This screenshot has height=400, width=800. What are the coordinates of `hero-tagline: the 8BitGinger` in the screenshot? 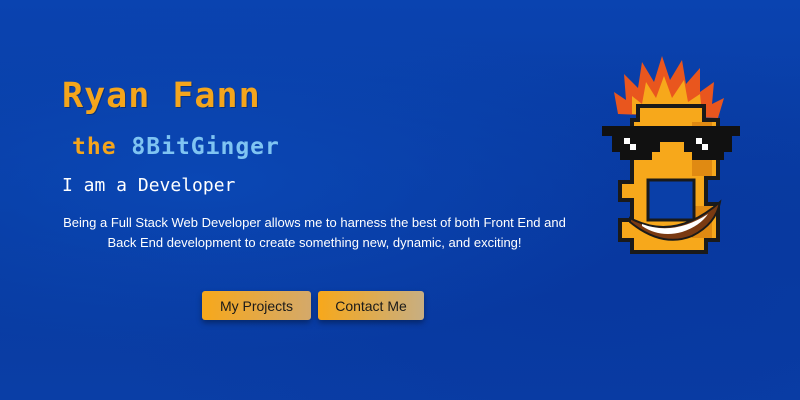 It's located at (176, 147).